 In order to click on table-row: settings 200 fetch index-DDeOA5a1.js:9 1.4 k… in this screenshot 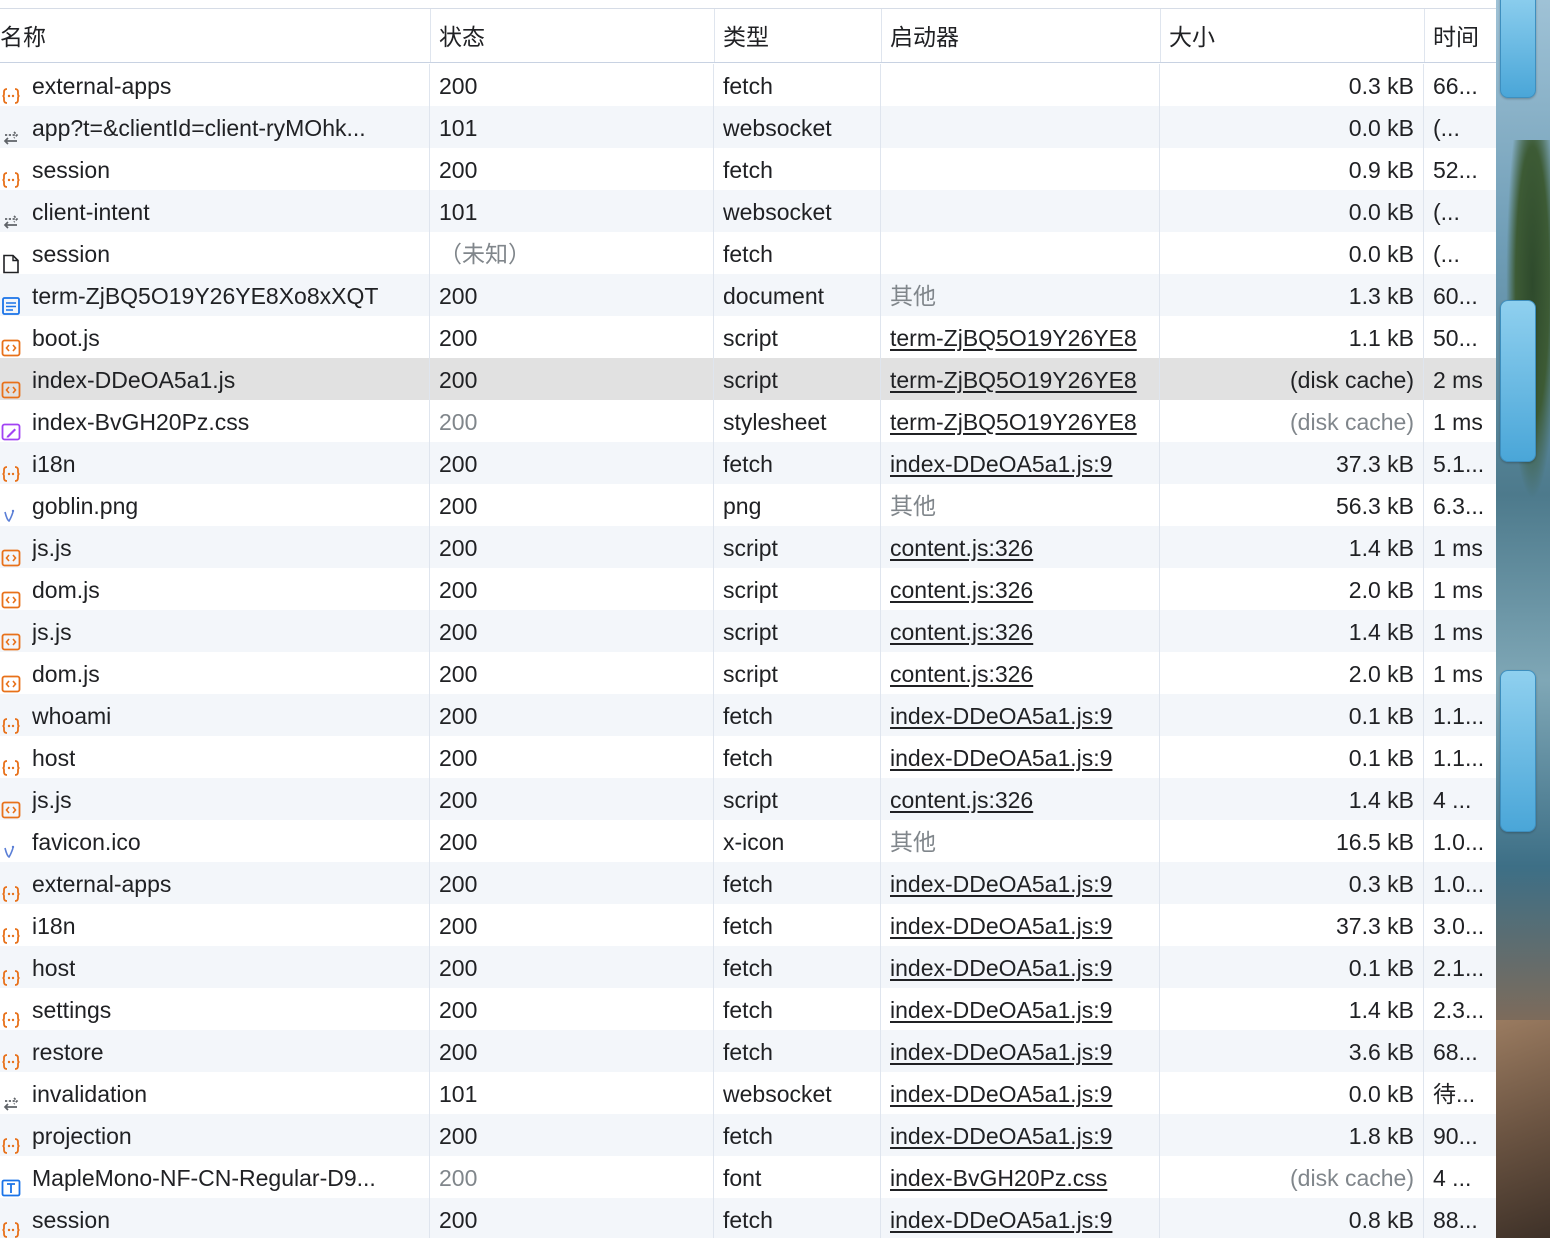, I will do `click(748, 1009)`.